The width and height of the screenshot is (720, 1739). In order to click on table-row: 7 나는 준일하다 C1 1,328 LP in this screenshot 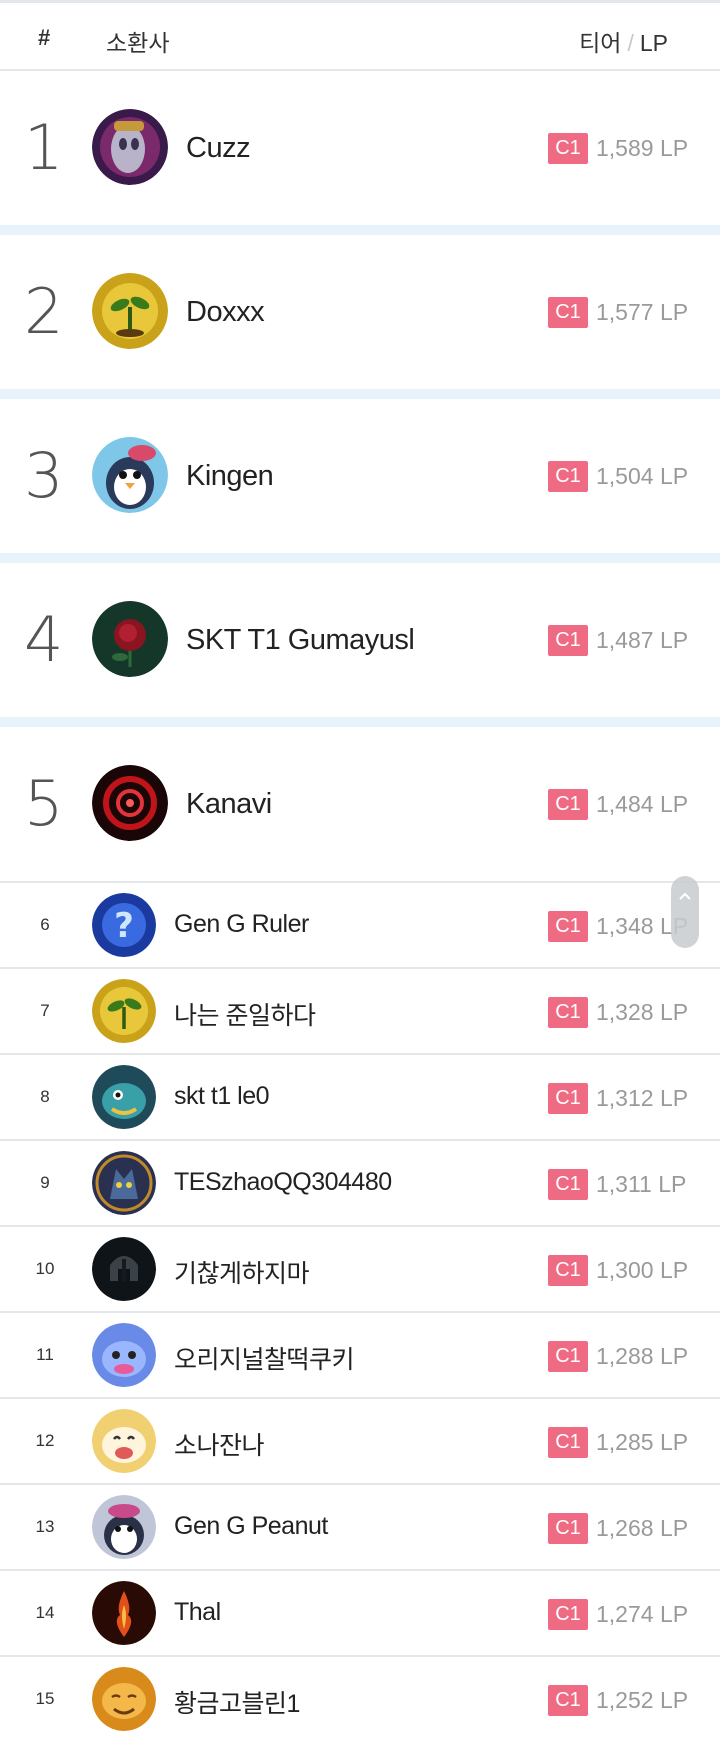, I will do `click(360, 1010)`.